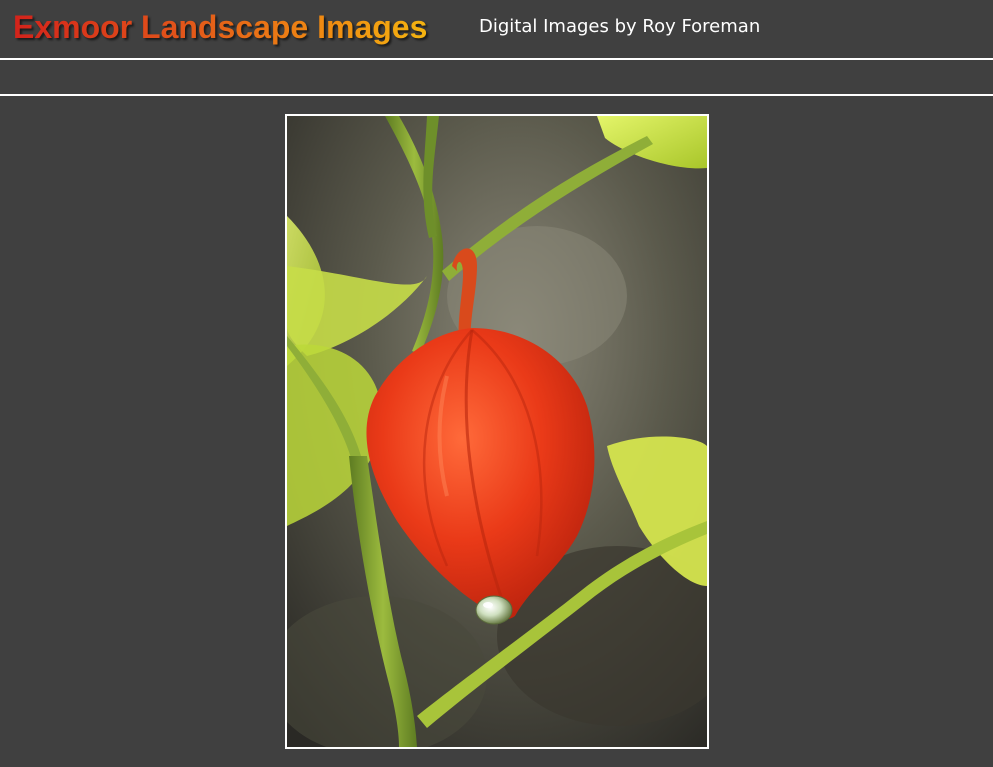 The width and height of the screenshot is (993, 767). What do you see at coordinates (496, 95) in the screenshot?
I see `nav-divider` at bounding box center [496, 95].